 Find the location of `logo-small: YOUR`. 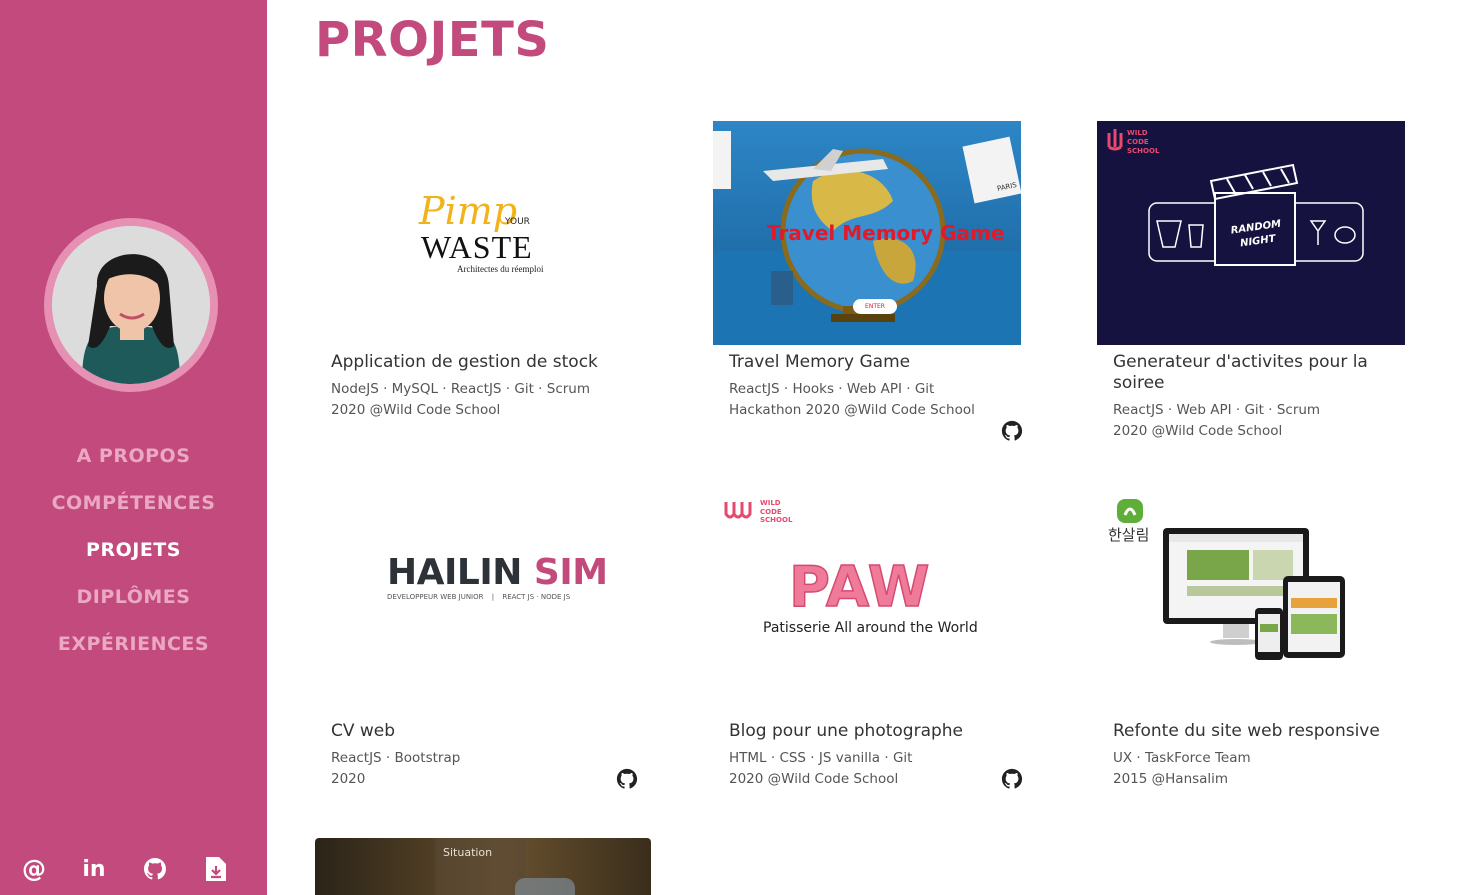

logo-small: YOUR is located at coordinates (517, 222).